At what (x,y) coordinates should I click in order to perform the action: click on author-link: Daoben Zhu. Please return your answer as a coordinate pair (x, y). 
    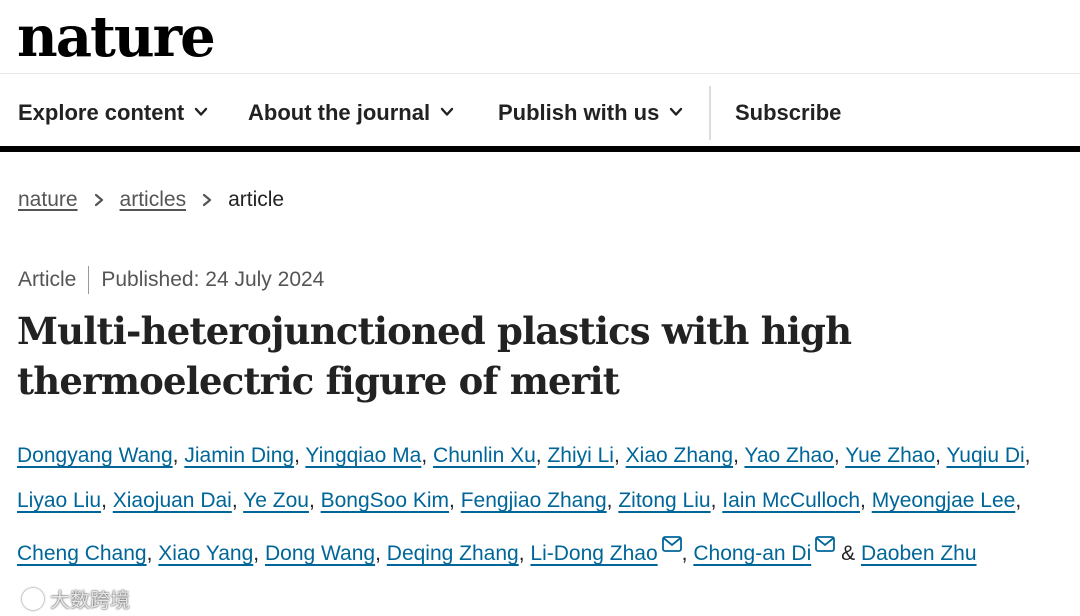
    Looking at the image, I should click on (919, 553).